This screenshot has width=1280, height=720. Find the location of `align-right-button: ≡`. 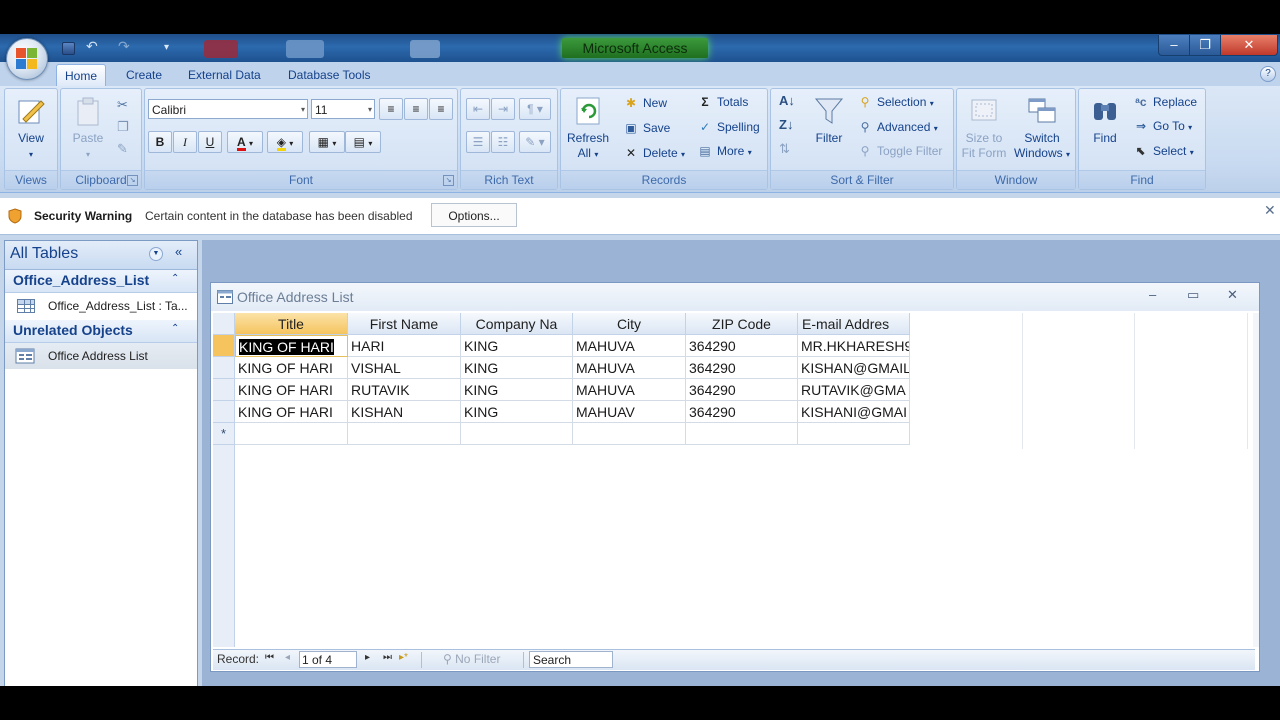

align-right-button: ≡ is located at coordinates (441, 109).